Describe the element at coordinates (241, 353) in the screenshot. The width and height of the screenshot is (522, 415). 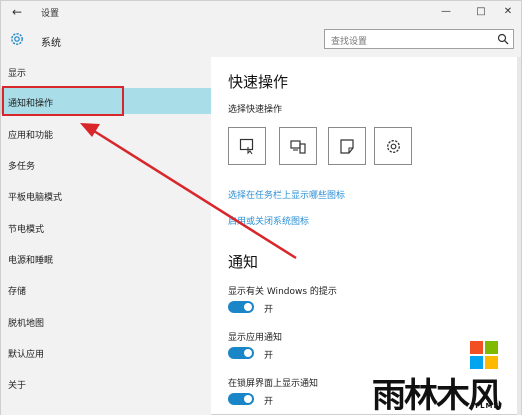
I see `app-notifications-toggle` at that location.